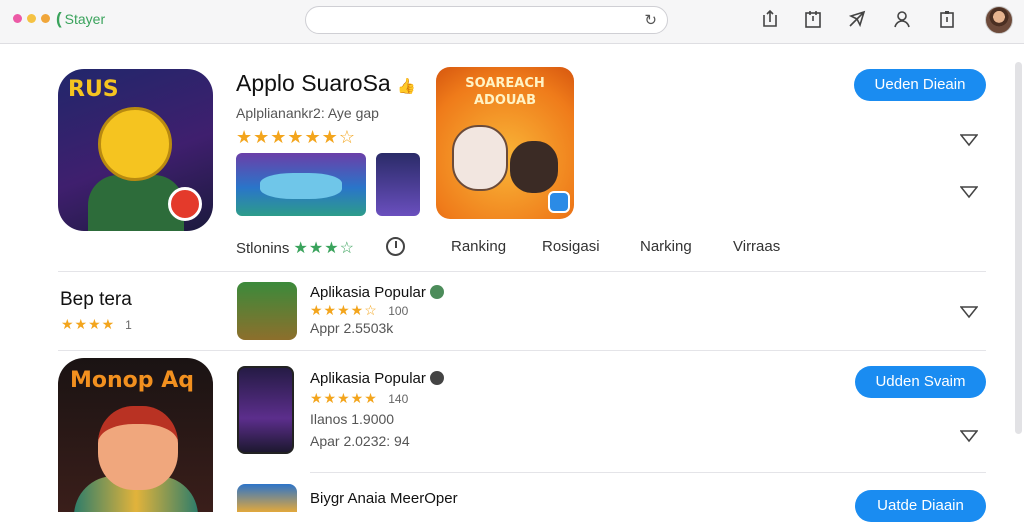  What do you see at coordinates (813, 19) in the screenshot?
I see `calendar-icon` at bounding box center [813, 19].